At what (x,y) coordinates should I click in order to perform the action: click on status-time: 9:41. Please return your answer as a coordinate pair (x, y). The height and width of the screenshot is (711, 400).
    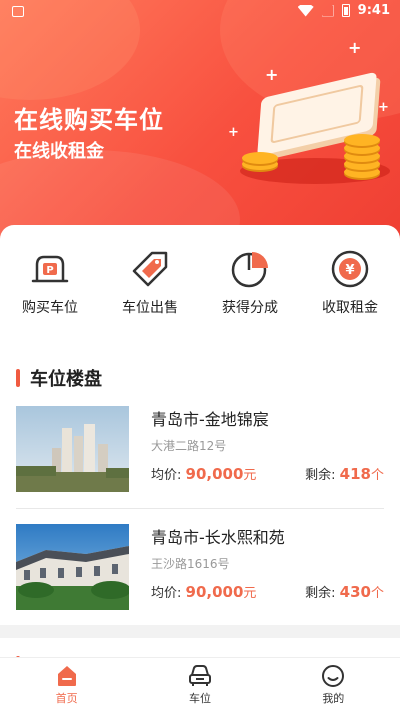
    Looking at the image, I should click on (373, 10).